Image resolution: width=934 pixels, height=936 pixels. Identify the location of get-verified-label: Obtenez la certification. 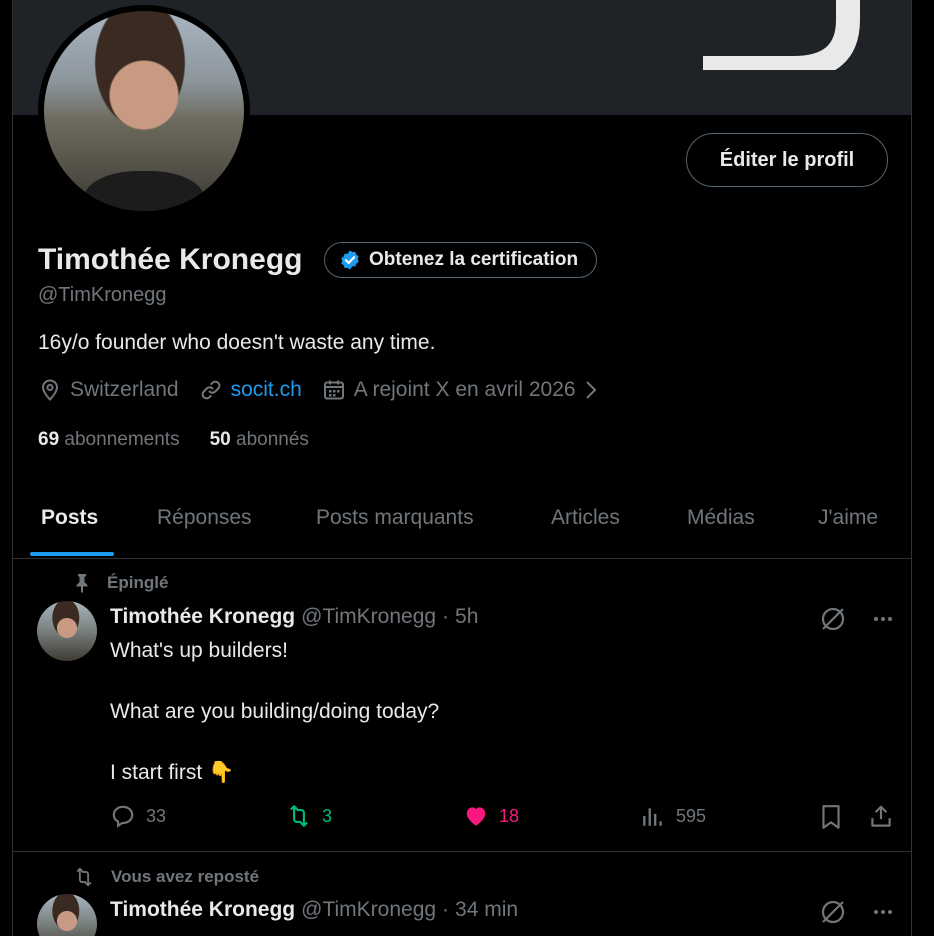
(474, 259).